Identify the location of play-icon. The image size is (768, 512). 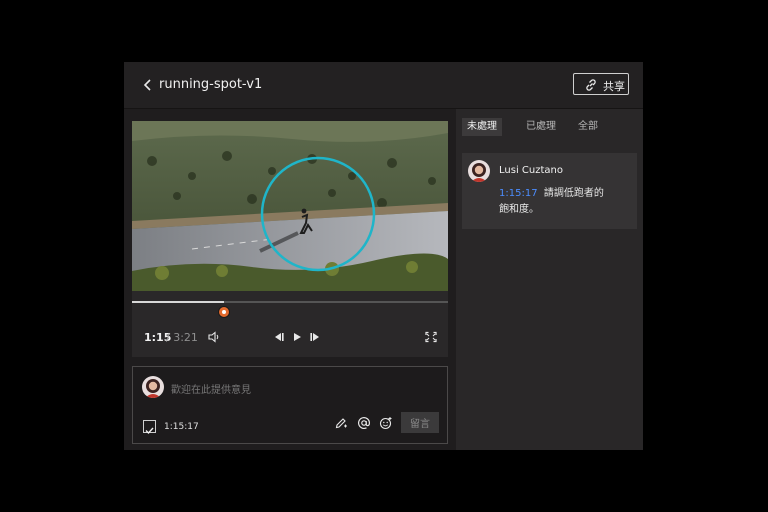
(297, 337).